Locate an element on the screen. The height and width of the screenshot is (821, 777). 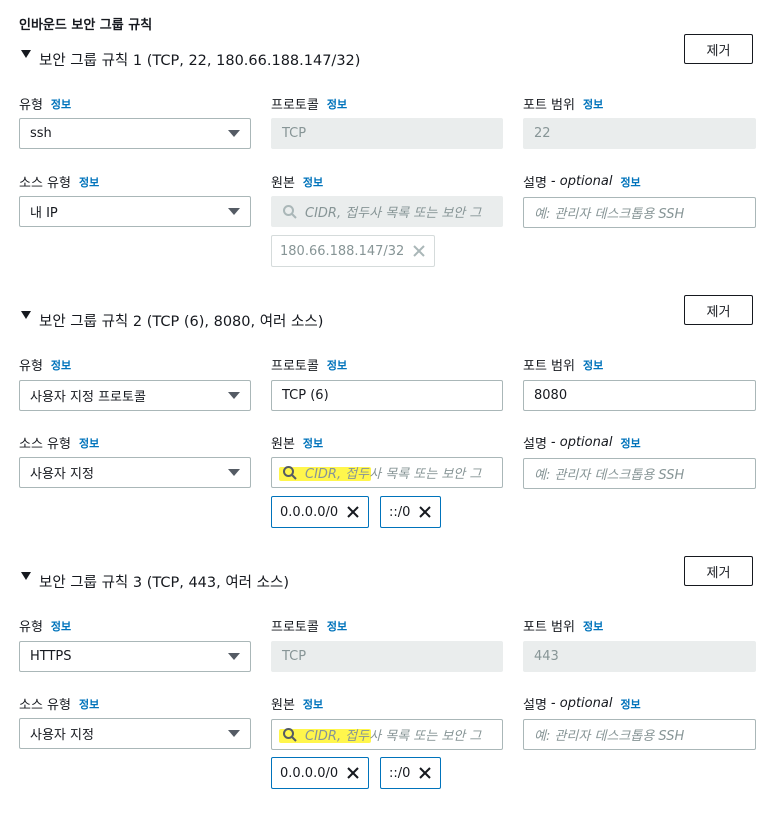
rule-header: 보안 그룹 규칙 2 (TCP (6), 8080, 여러 소스) is located at coordinates (172, 320).